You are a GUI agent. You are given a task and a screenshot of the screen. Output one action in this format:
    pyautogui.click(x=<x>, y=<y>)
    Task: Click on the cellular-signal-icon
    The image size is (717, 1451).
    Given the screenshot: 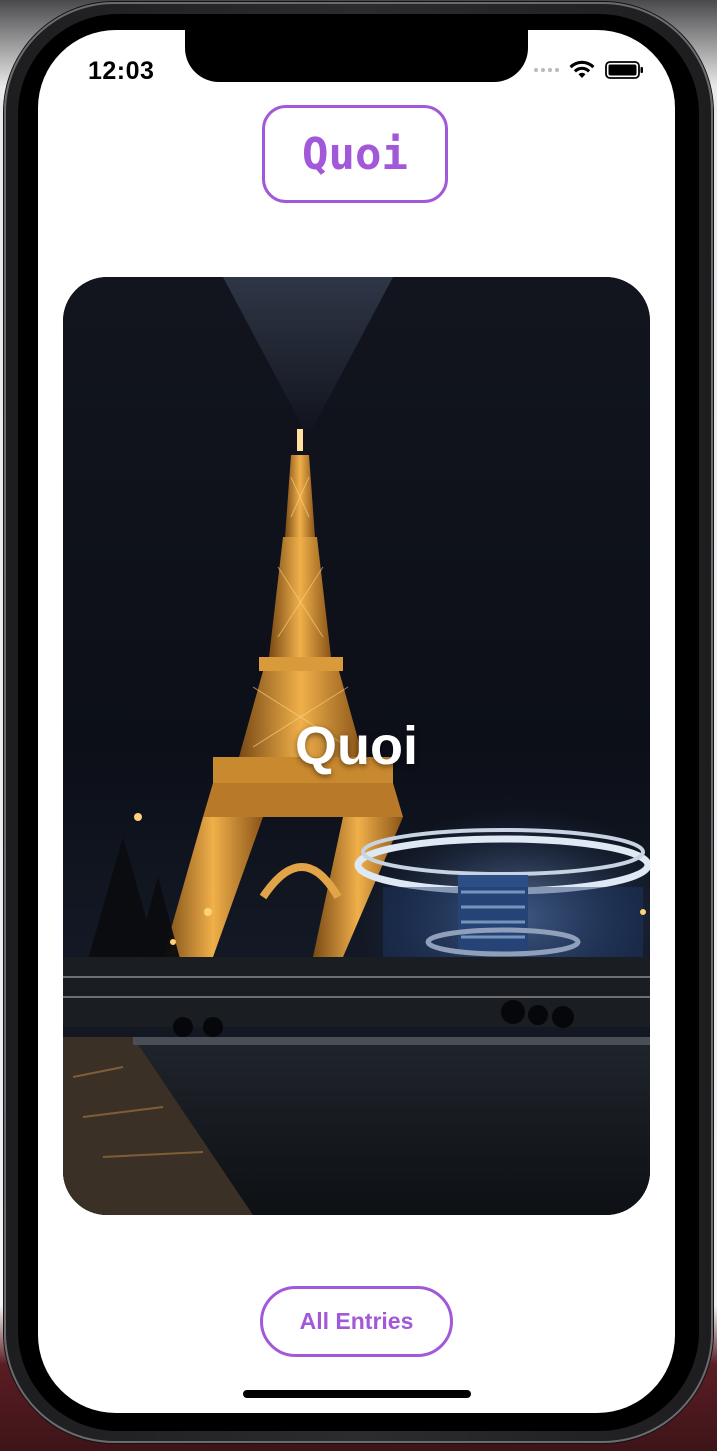 What is the action you would take?
    pyautogui.click(x=546, y=70)
    